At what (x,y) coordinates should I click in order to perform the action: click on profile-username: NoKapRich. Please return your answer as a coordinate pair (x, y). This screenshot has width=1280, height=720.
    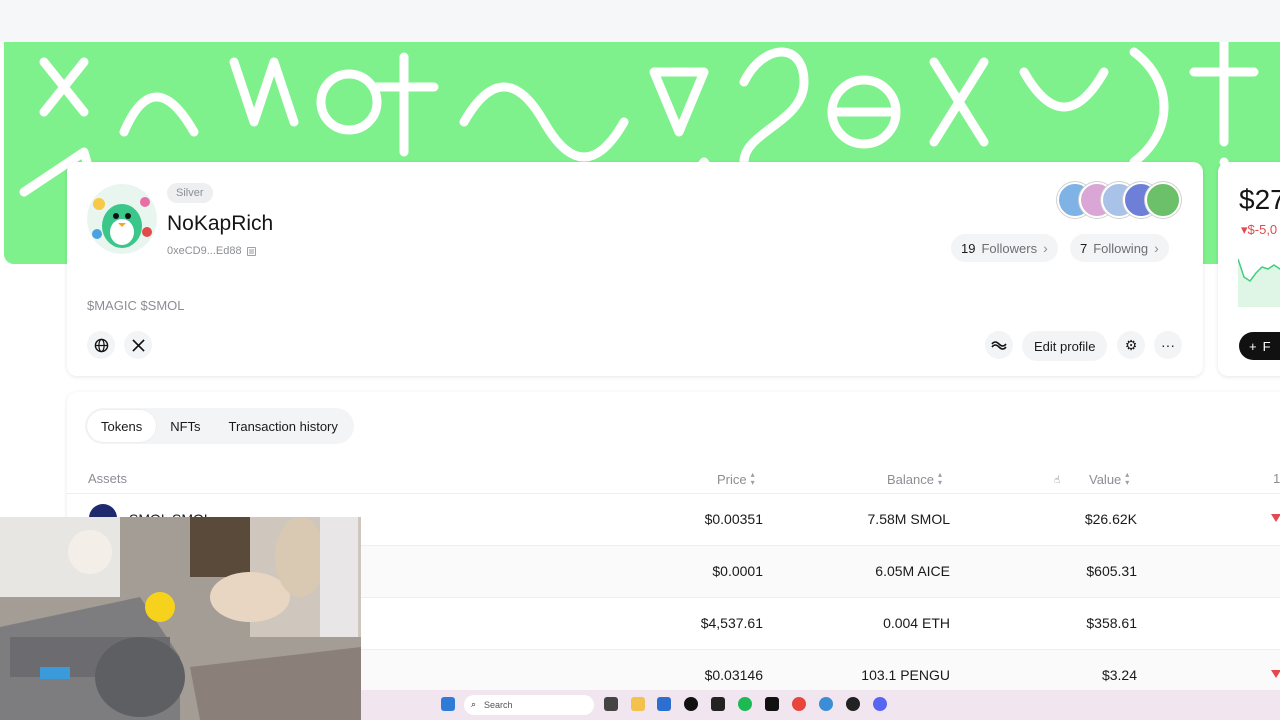
    Looking at the image, I should click on (220, 223).